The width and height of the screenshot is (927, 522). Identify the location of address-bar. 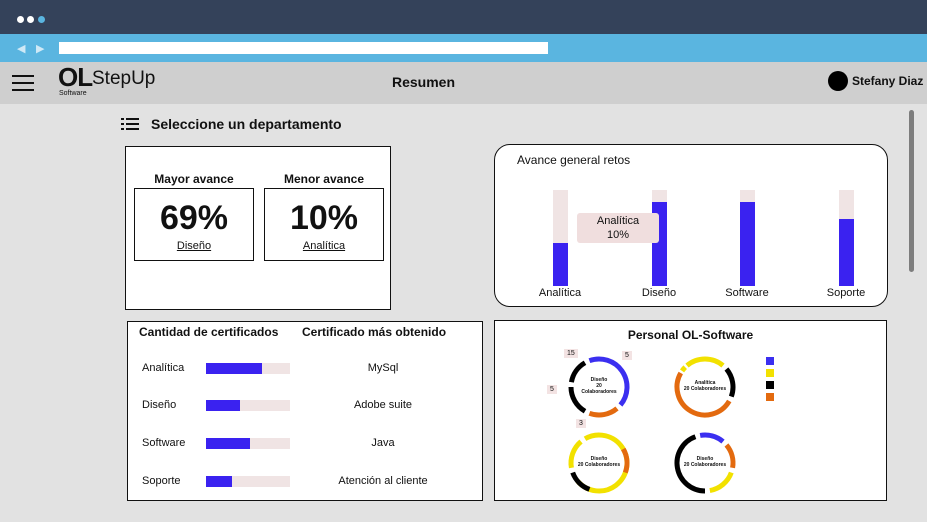
(303, 48).